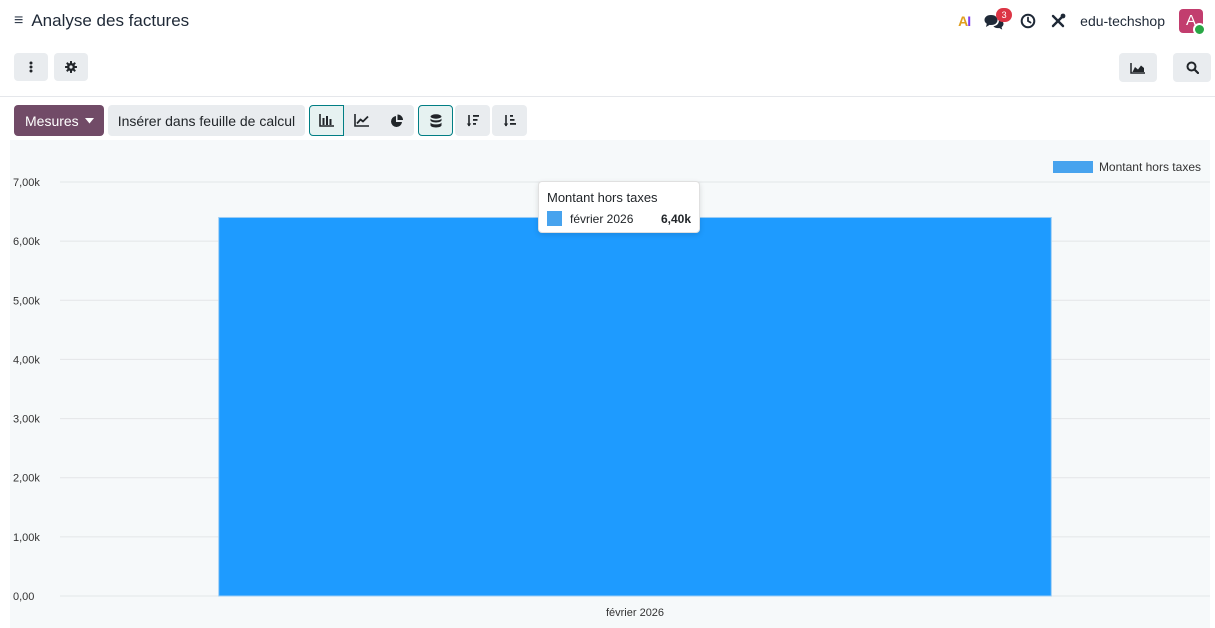  Describe the element at coordinates (635, 613) in the screenshot. I see `x-tick-label: février 2026` at that location.